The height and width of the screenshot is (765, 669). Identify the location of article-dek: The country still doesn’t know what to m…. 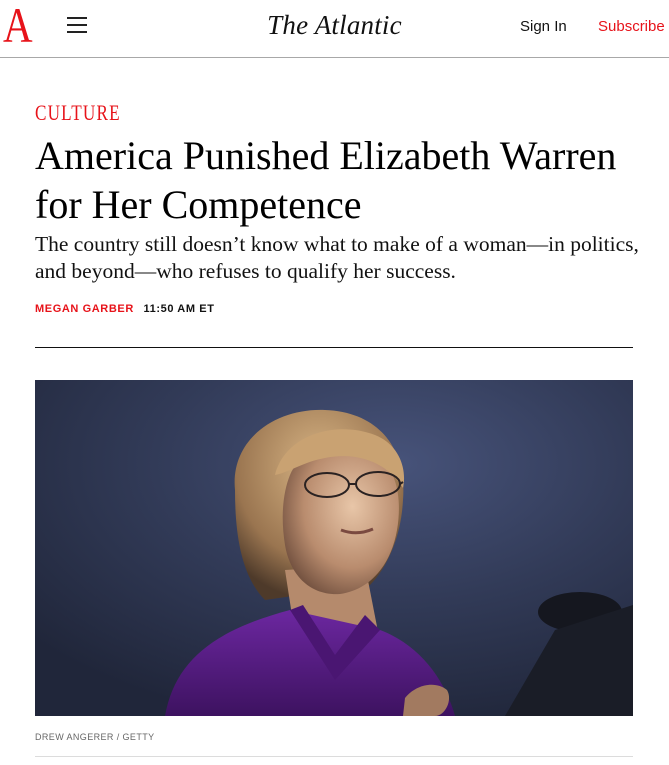
(337, 257).